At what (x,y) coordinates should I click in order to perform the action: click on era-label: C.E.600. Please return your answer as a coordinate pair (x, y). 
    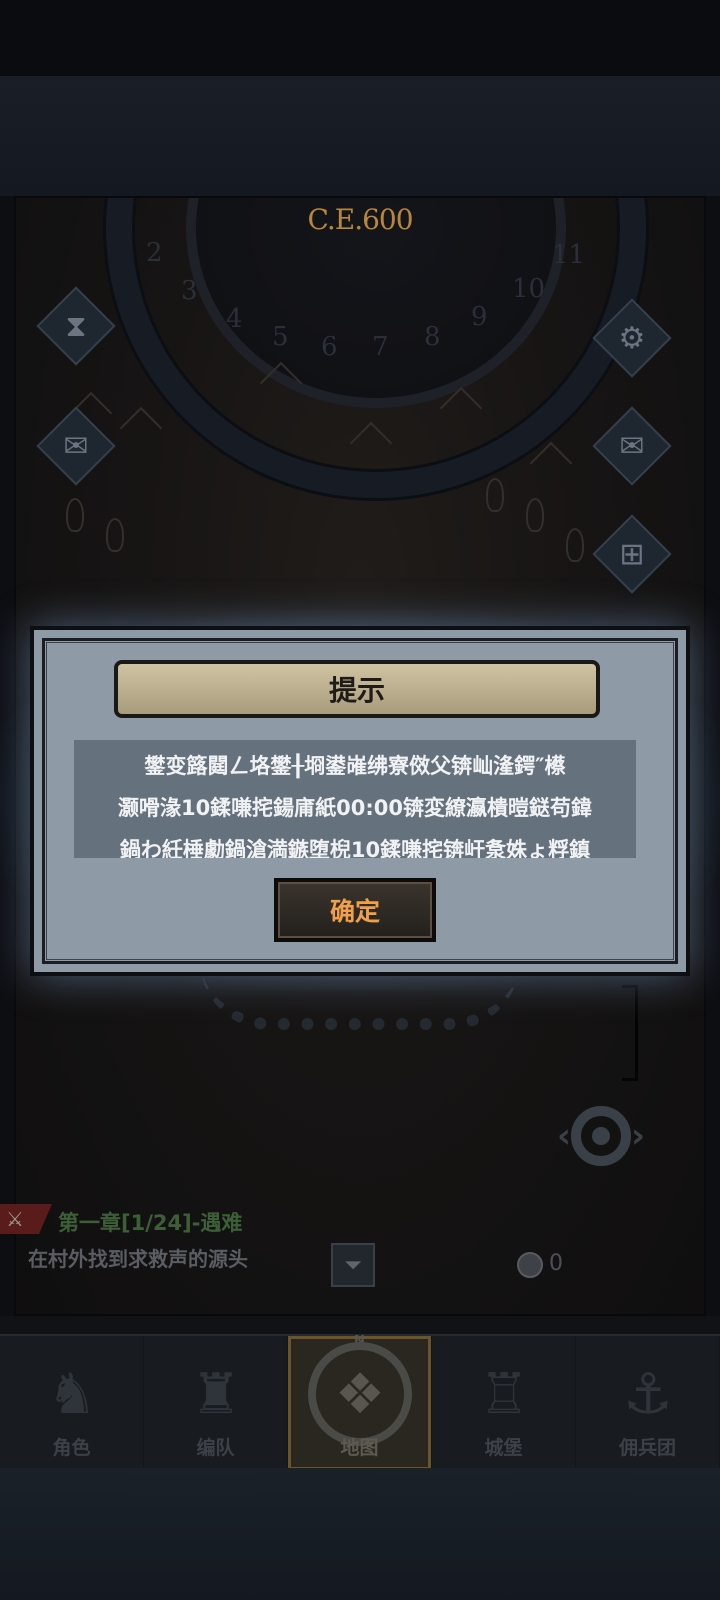
    Looking at the image, I should click on (360, 219).